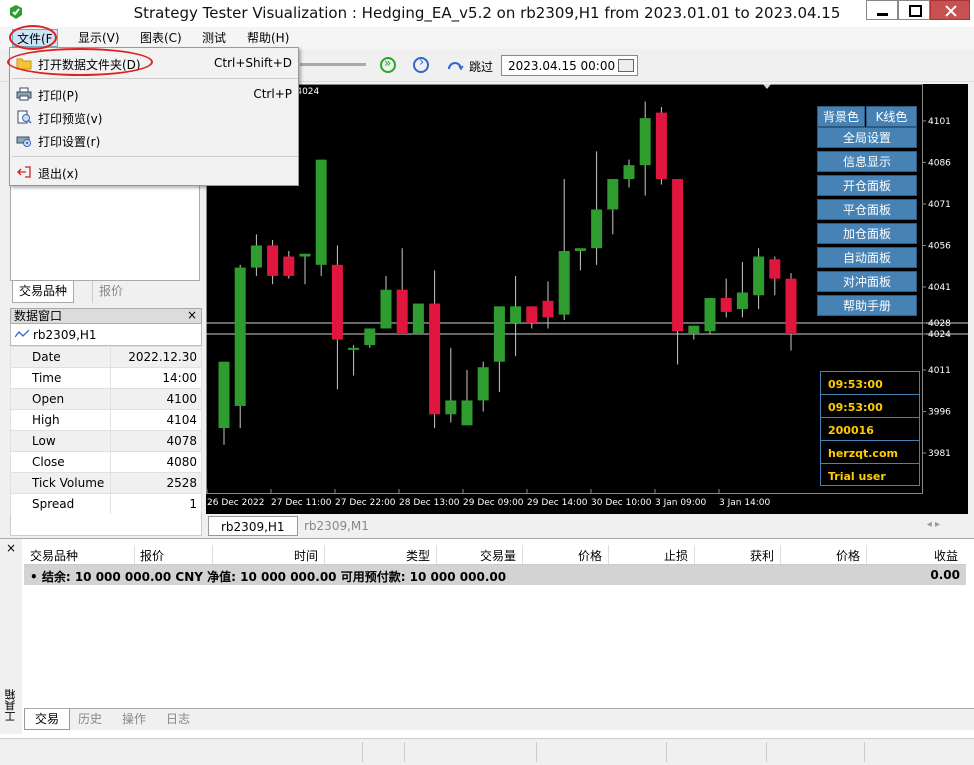  What do you see at coordinates (939, 163) in the screenshot?
I see `price-label: 4086` at bounding box center [939, 163].